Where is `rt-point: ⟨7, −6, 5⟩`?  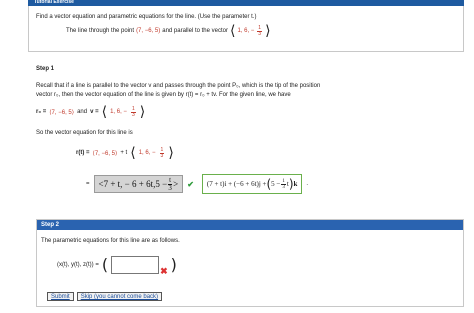 rt-point: ⟨7, −6, 5⟩ is located at coordinates (105, 153).